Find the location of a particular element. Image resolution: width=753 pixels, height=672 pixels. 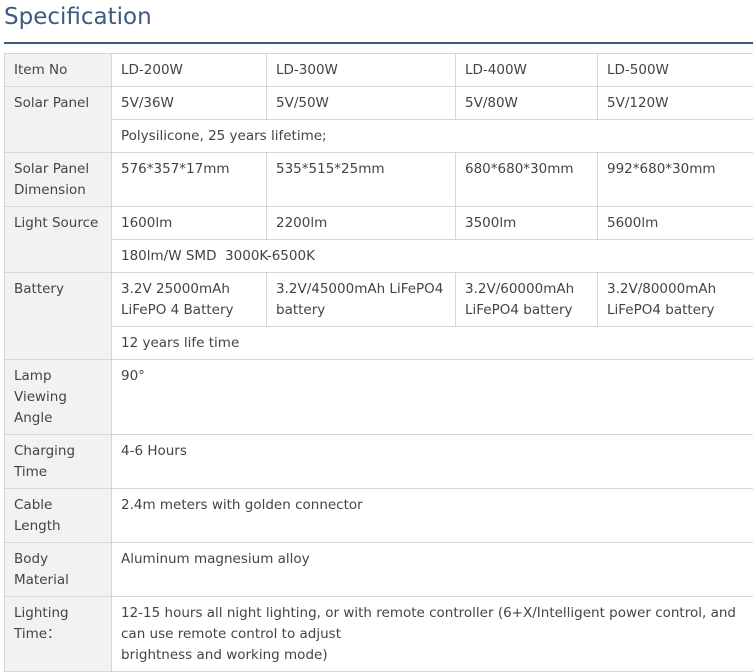

table-row: Item No LD-200W LD-300W LD-400W LD-500W is located at coordinates (379, 70).